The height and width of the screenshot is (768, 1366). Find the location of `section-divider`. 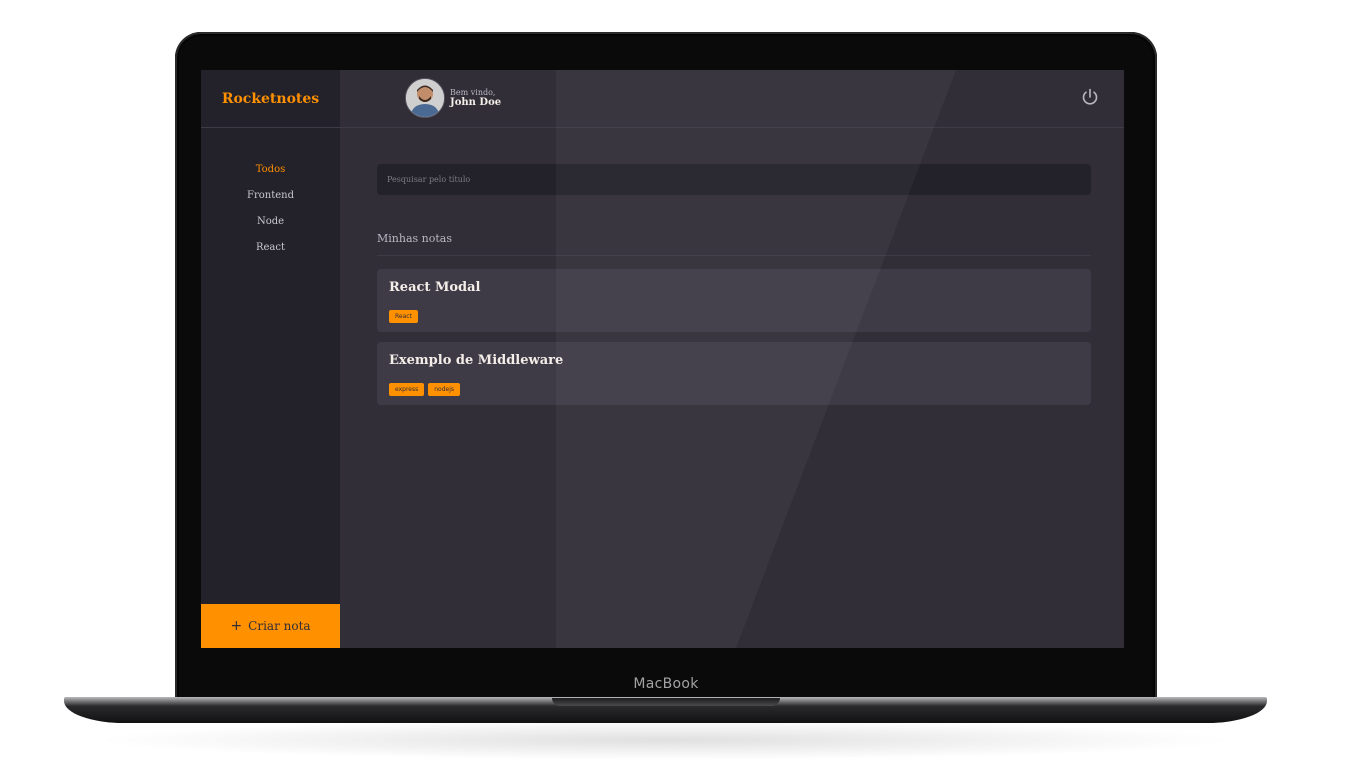

section-divider is located at coordinates (734, 255).